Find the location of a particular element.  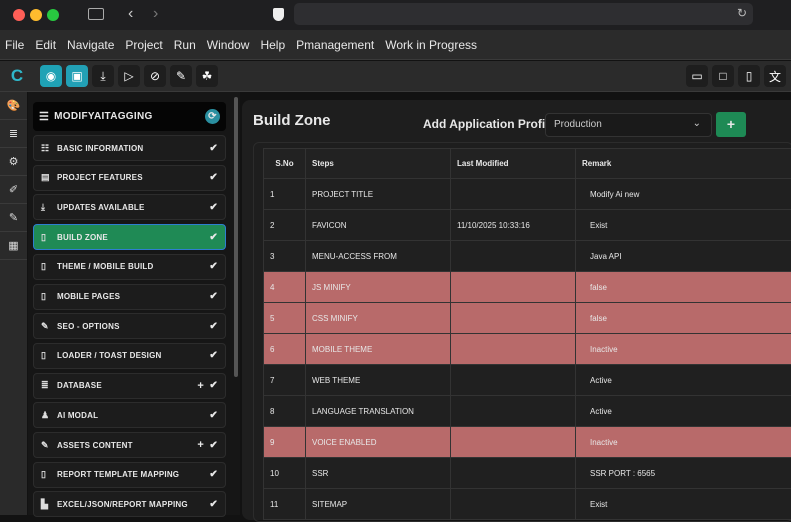

table-row: 9VOICE ENABLEDInactive is located at coordinates (527, 442).